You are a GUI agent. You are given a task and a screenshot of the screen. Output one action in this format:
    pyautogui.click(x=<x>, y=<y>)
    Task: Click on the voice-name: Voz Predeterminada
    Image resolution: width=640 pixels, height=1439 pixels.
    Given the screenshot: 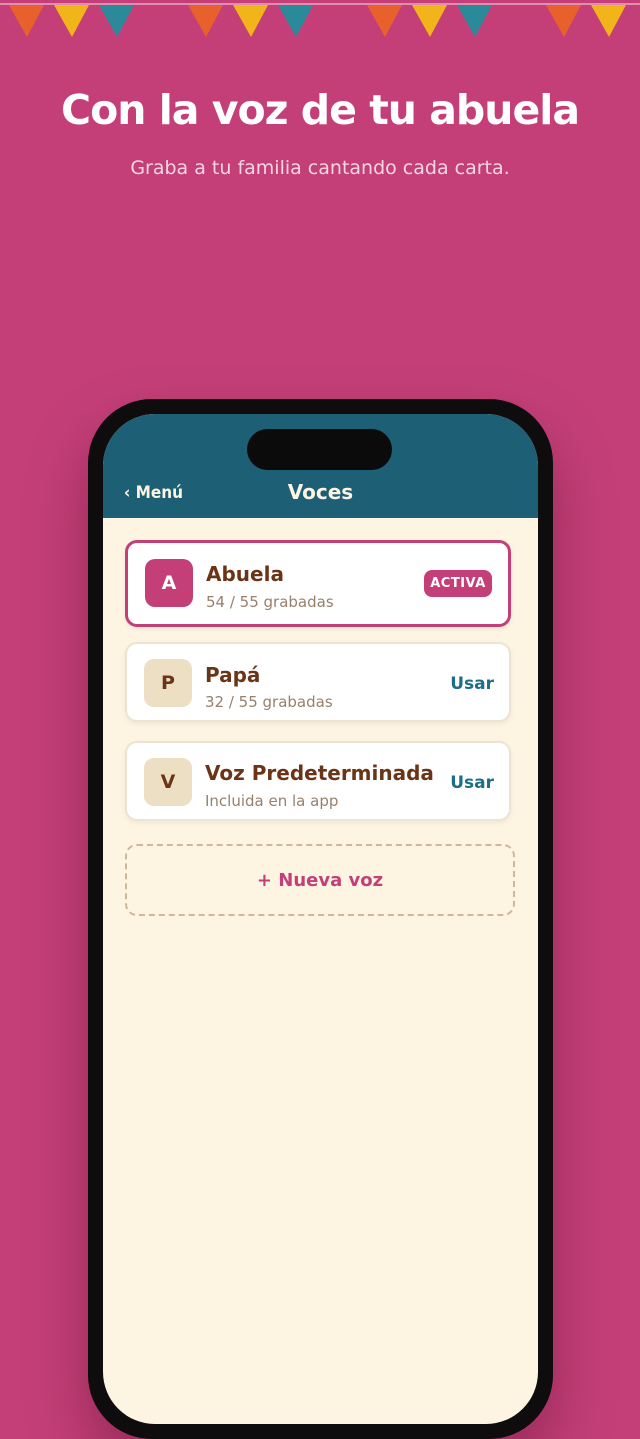 What is the action you would take?
    pyautogui.click(x=319, y=773)
    